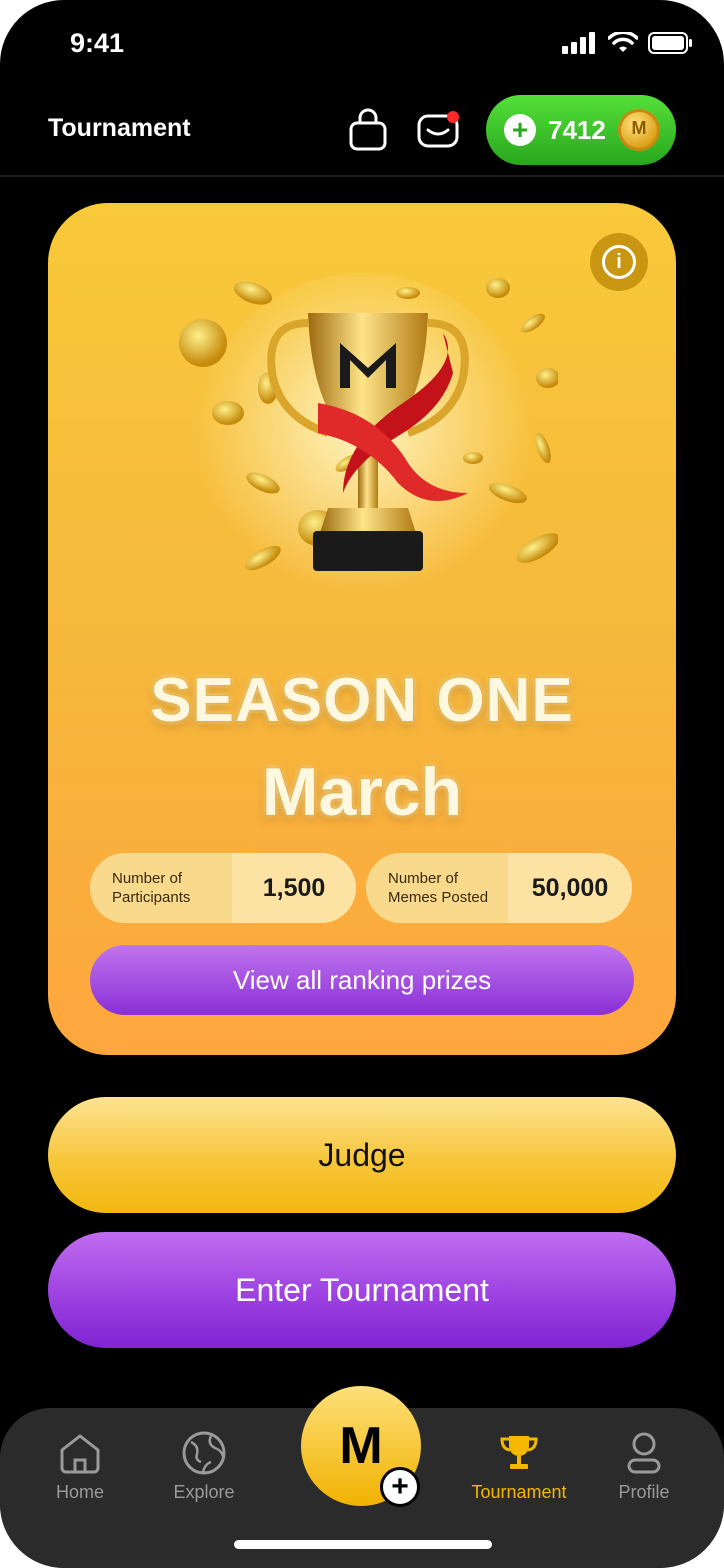 The image size is (724, 1568). I want to click on tab-profile: Profile, so click(644, 1466).